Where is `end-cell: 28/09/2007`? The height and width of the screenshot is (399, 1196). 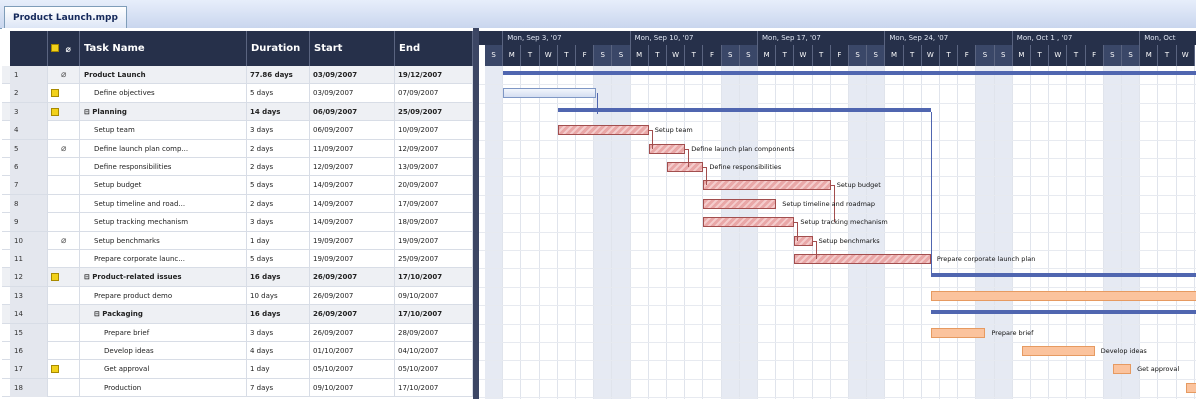 end-cell: 28/09/2007 is located at coordinates (434, 332).